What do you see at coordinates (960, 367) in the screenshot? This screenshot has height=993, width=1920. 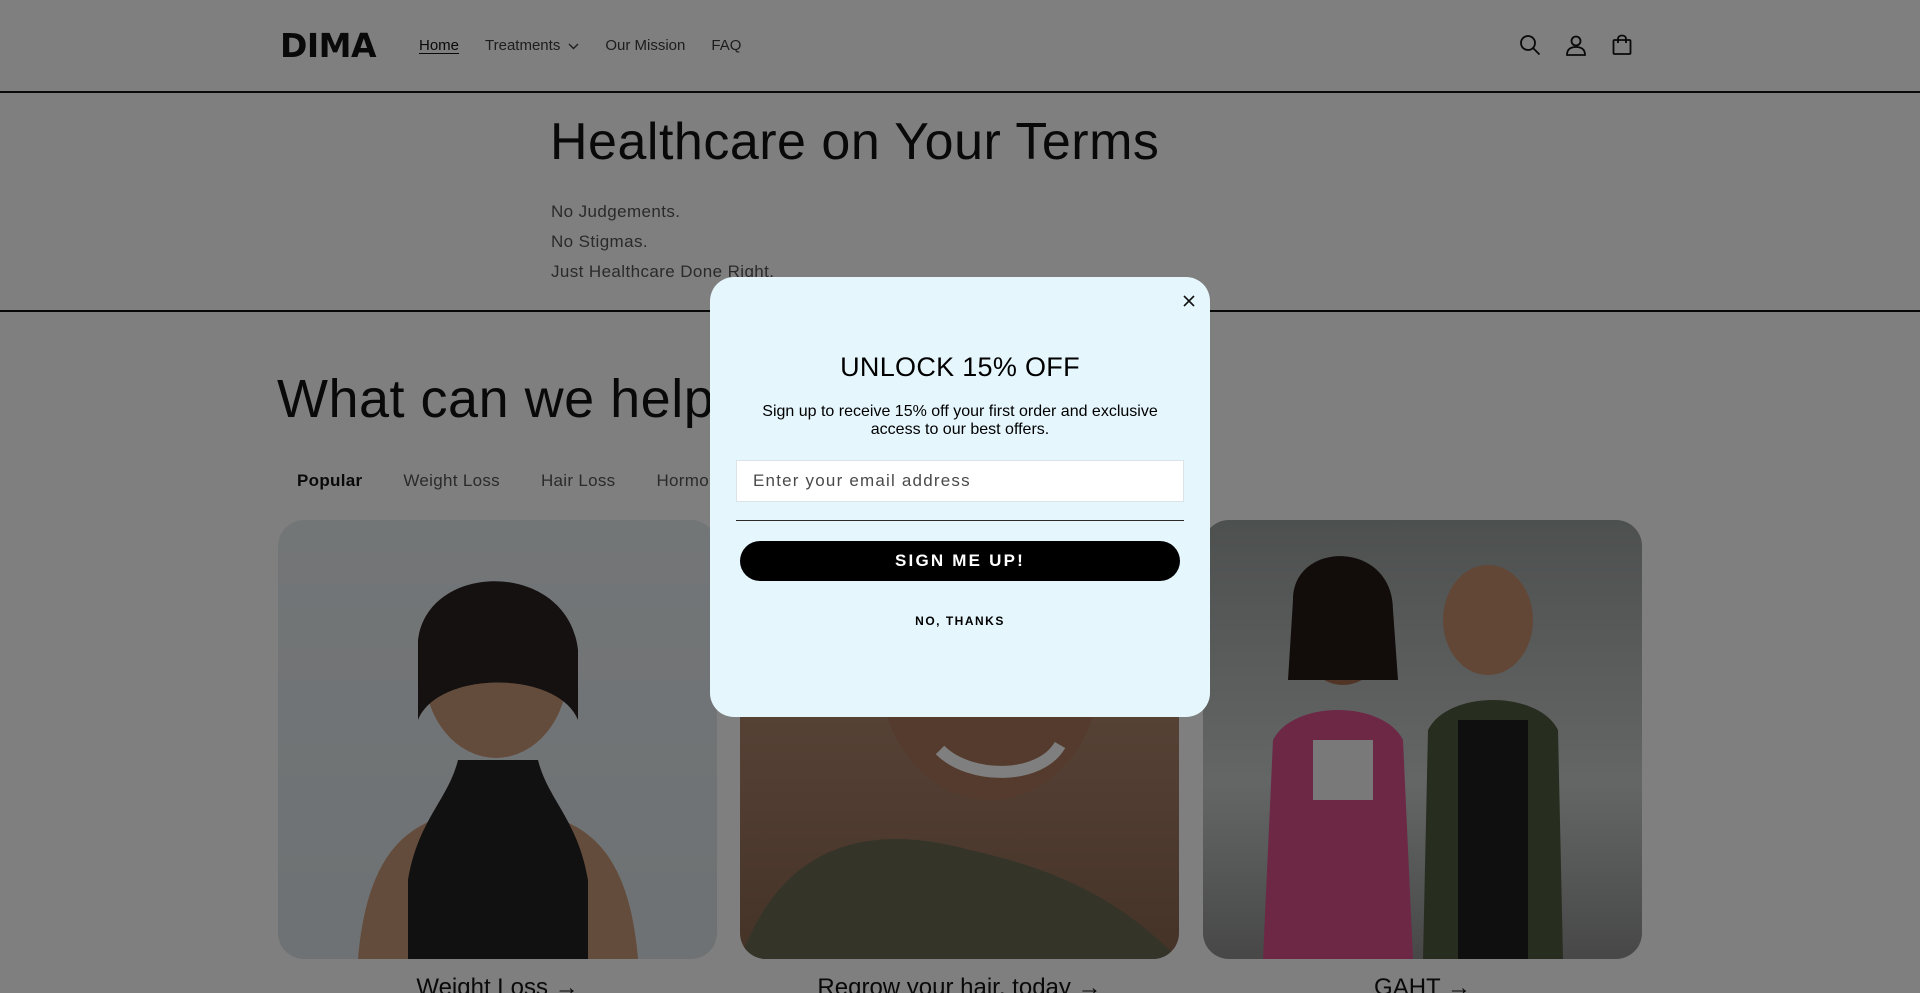 I see `popup-title: UNLOCK 15% OFF` at bounding box center [960, 367].